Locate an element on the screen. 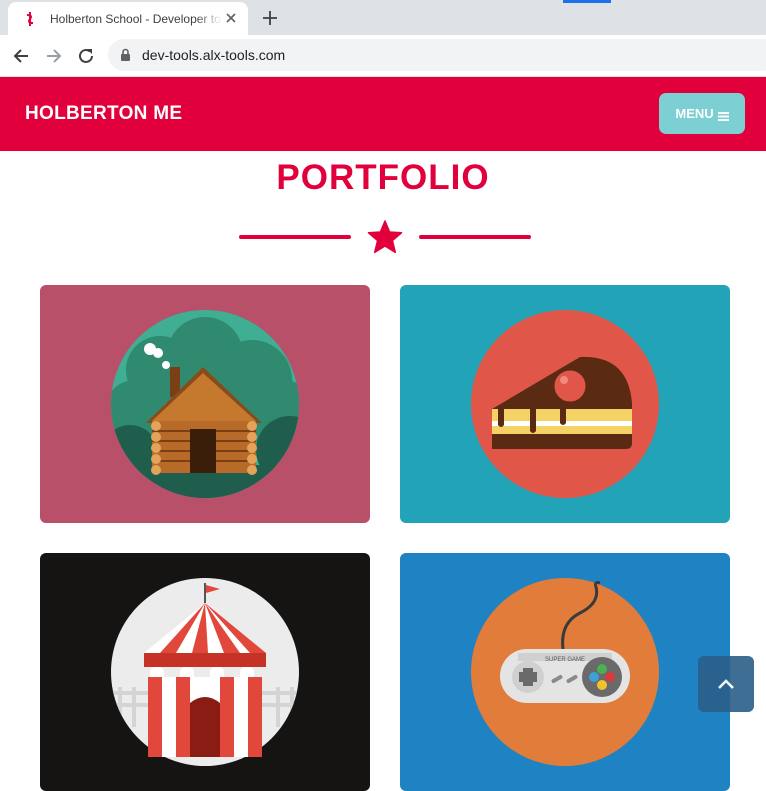 Image resolution: width=766 pixels, height=791 pixels. browser-tab: Holberton School - Developer tools is located at coordinates (128, 18).